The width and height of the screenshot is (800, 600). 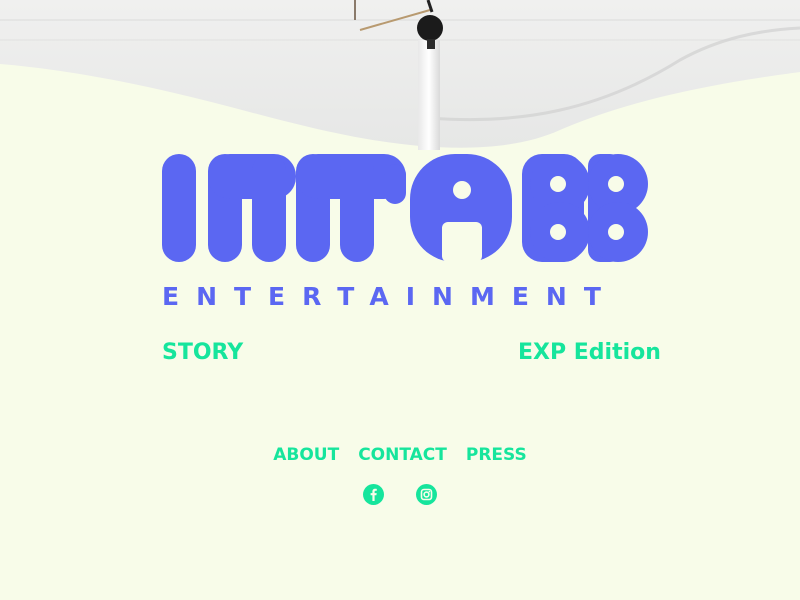 I want to click on instagram-icon, so click(x=426, y=494).